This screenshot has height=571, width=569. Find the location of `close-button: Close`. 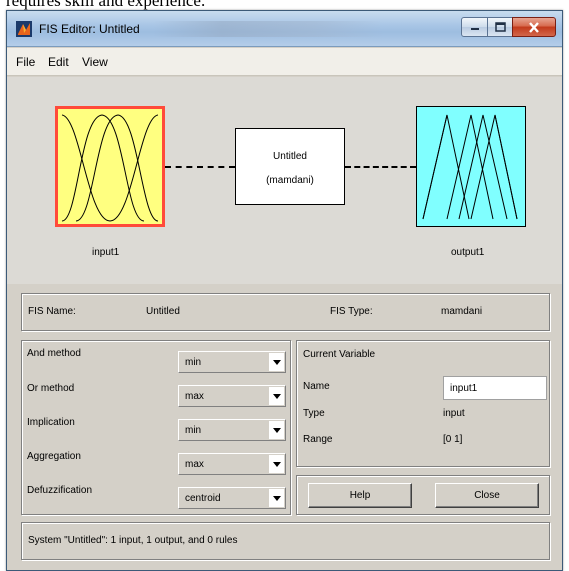

close-button: Close is located at coordinates (487, 495).